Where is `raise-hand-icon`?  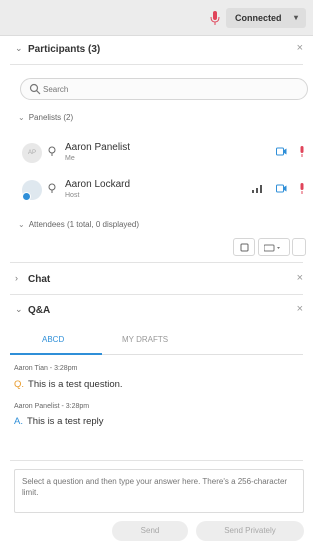 raise-hand-icon is located at coordinates (244, 247).